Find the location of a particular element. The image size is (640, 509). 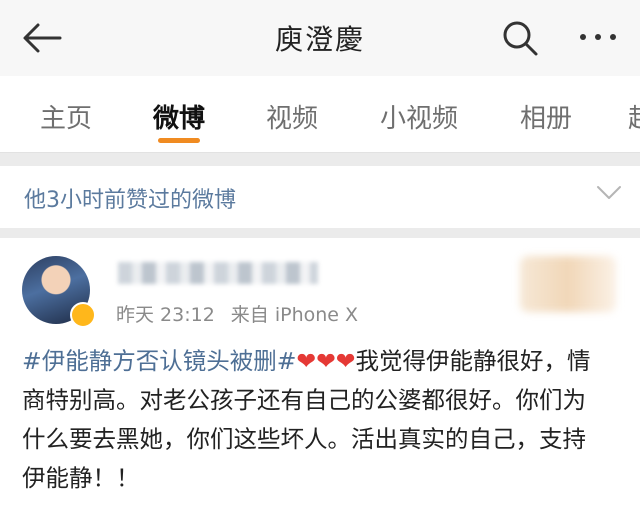

top-bar: 庾澄慶 is located at coordinates (320, 38).